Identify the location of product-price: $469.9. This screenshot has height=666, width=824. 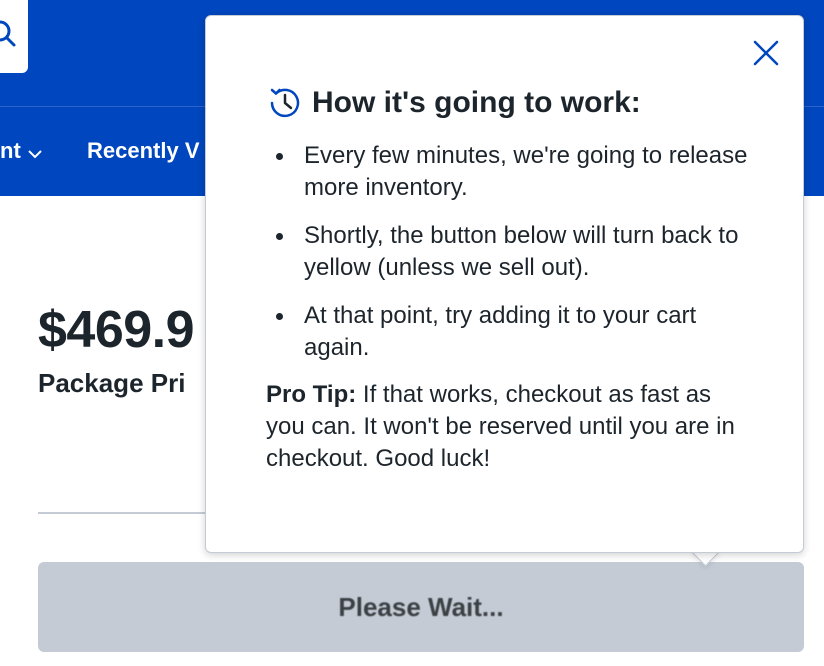
(116, 330).